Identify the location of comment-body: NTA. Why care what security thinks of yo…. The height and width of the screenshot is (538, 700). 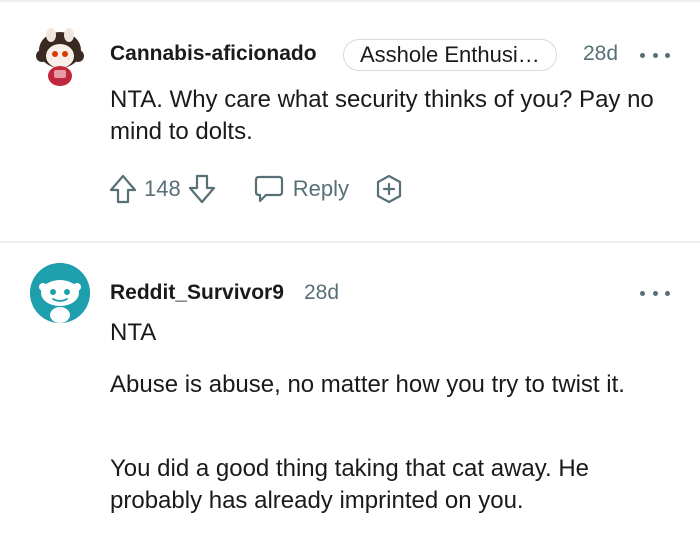
(382, 115).